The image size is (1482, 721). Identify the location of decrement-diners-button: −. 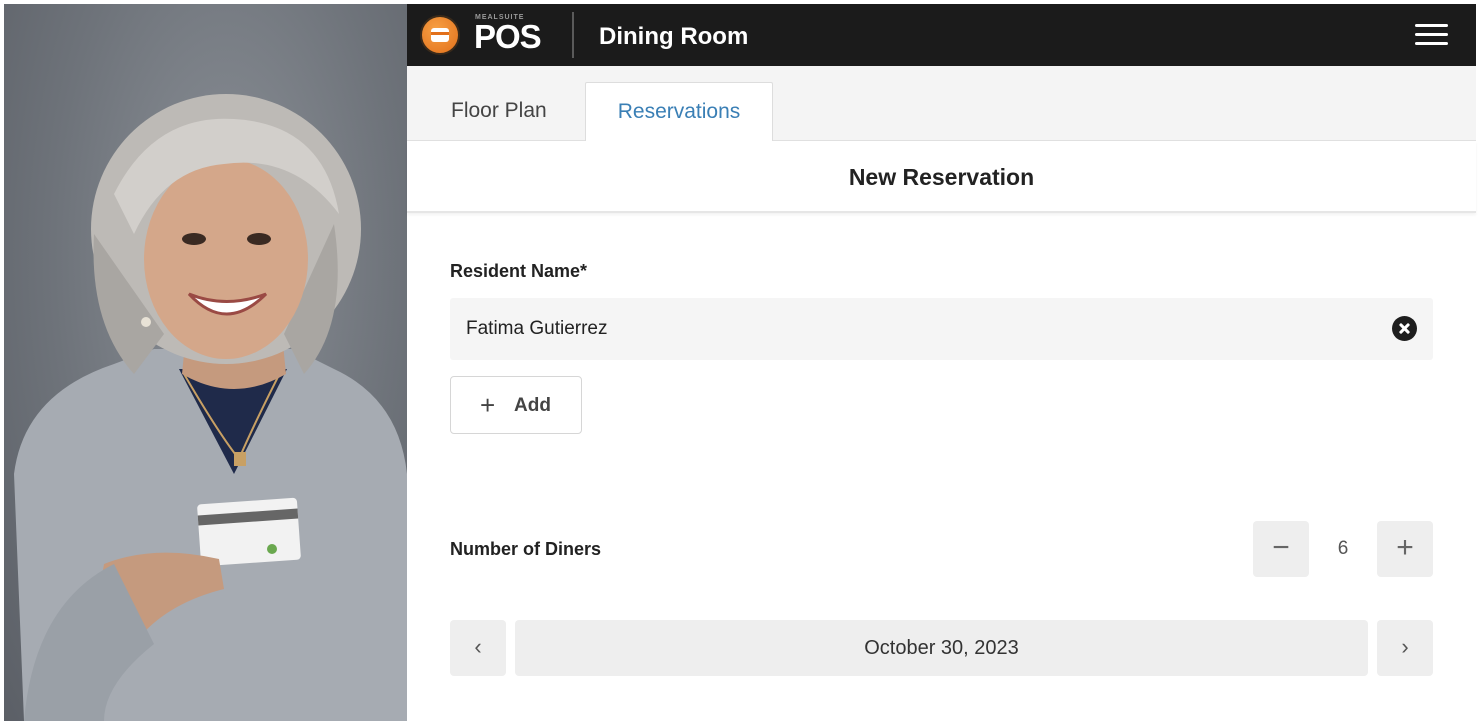
(1281, 549).